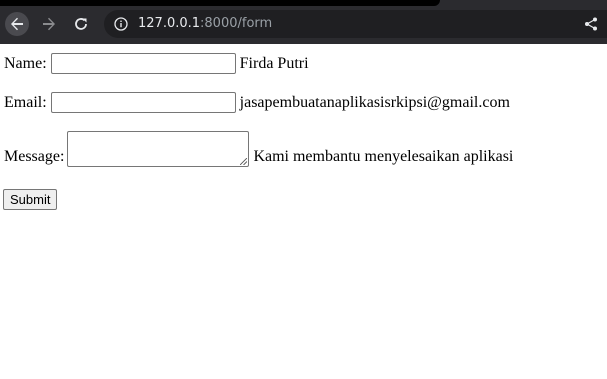 This screenshot has width=607, height=379. I want to click on message-label: Message:, so click(34, 156).